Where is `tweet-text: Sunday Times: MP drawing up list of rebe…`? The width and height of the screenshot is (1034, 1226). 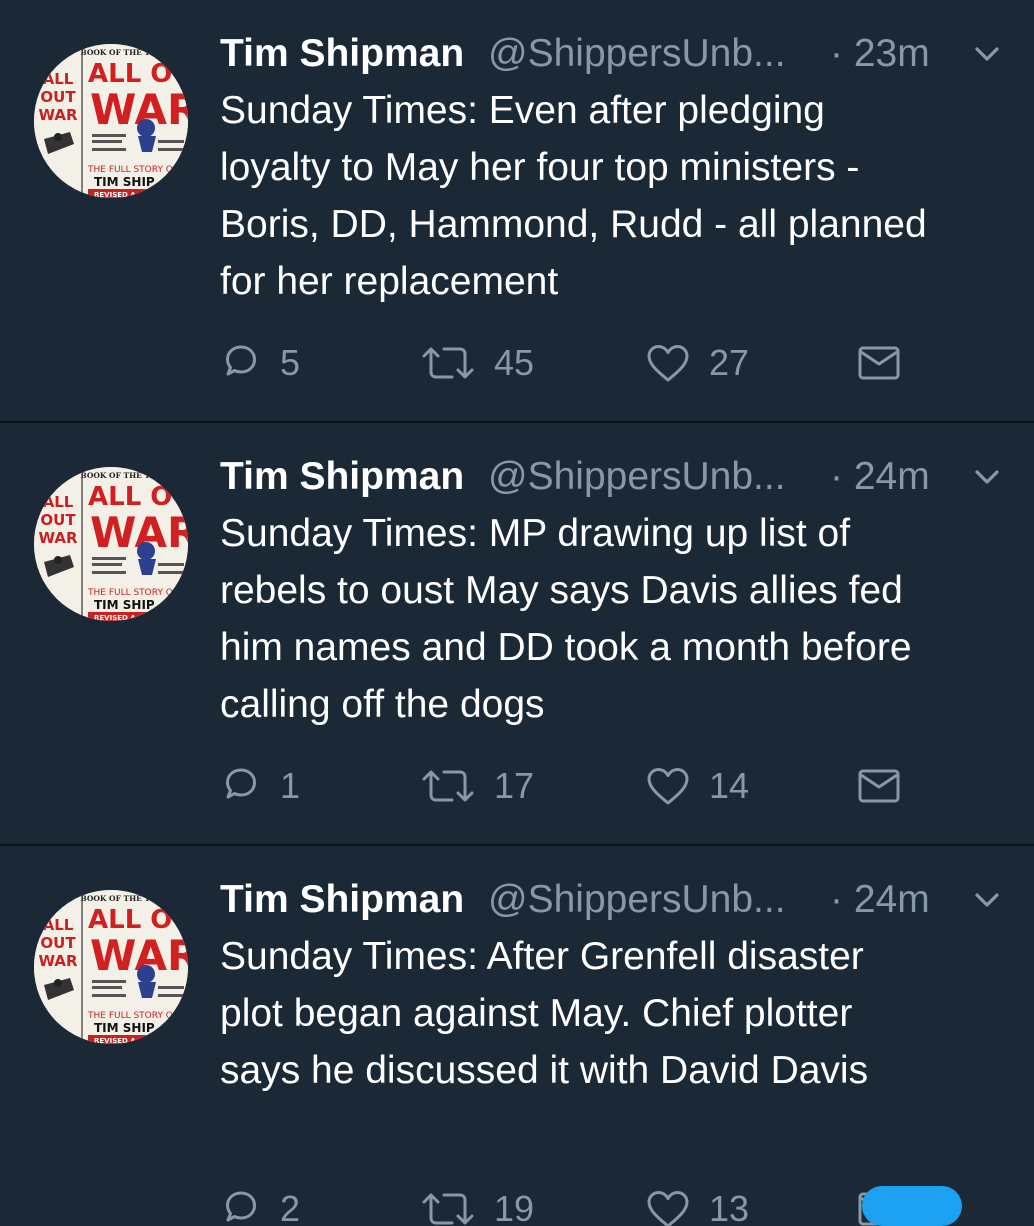 tweet-text: Sunday Times: MP drawing up list of rebe… is located at coordinates (566, 619).